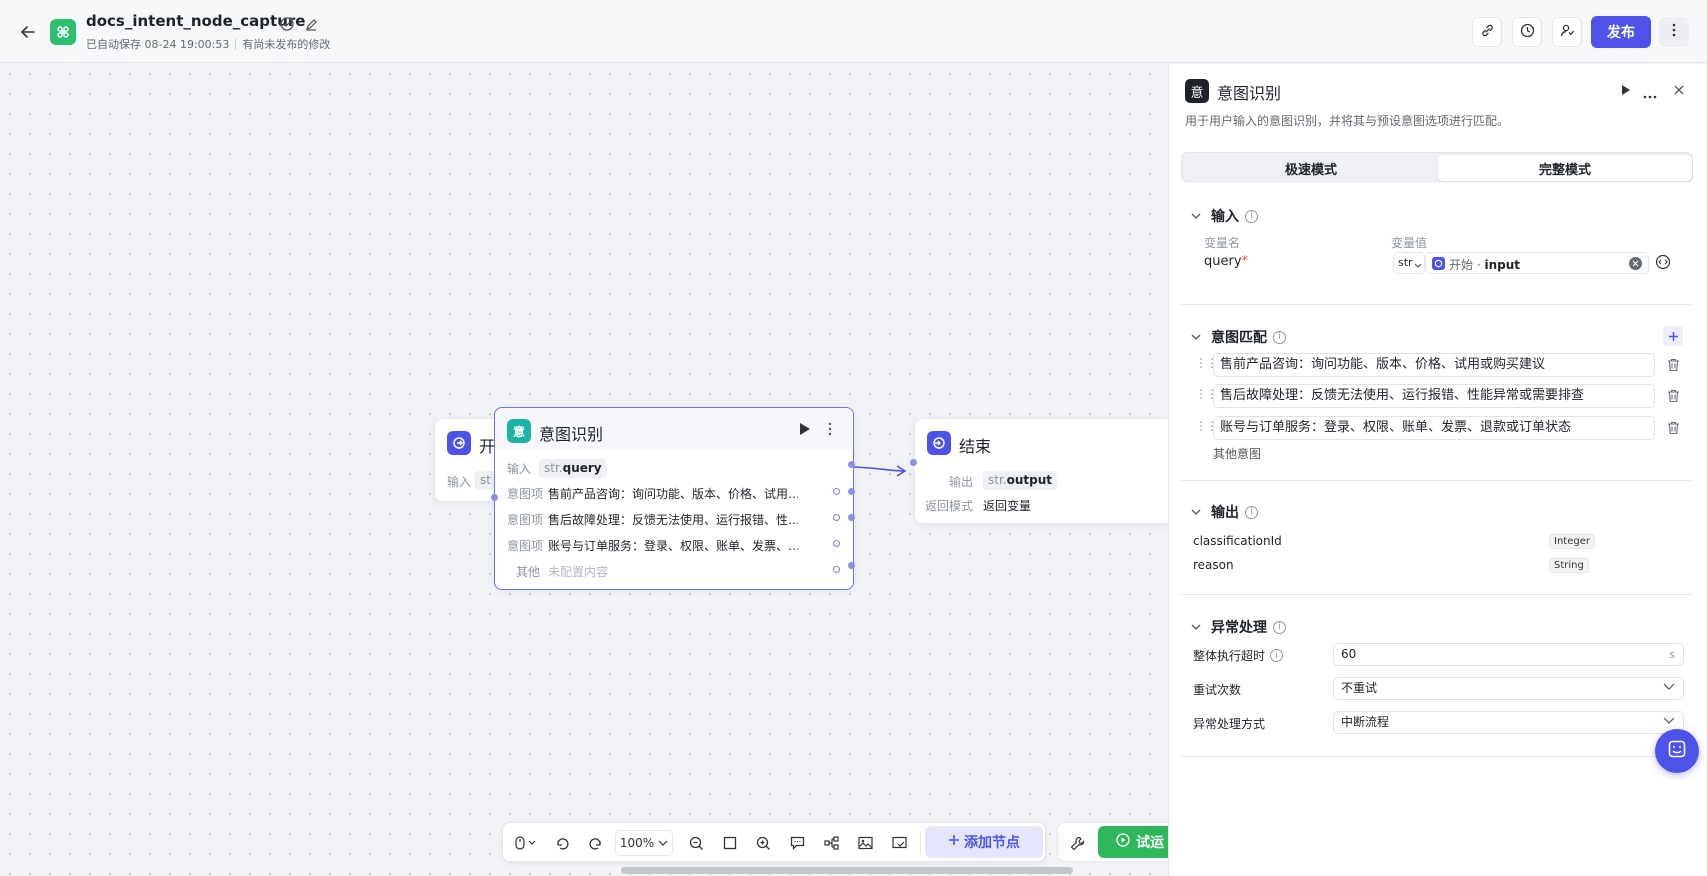  What do you see at coordinates (1650, 95) in the screenshot?
I see `more-horizontal-icon` at bounding box center [1650, 95].